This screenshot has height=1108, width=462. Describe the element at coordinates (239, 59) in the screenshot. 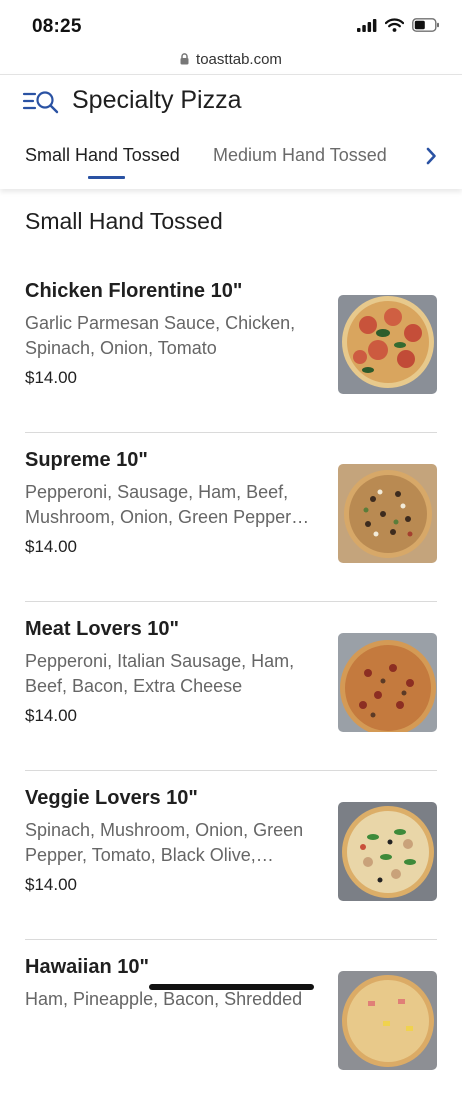

I see `url-text: toasttab.com` at that location.